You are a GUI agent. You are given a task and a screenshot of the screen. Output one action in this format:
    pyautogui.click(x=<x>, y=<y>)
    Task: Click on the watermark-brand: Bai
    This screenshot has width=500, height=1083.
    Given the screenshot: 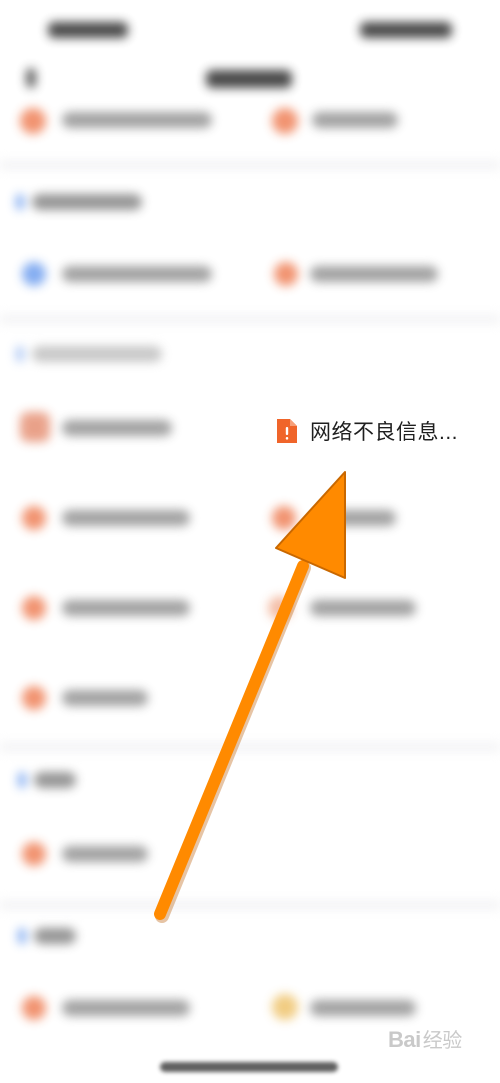 What is the action you would take?
    pyautogui.click(x=404, y=1039)
    